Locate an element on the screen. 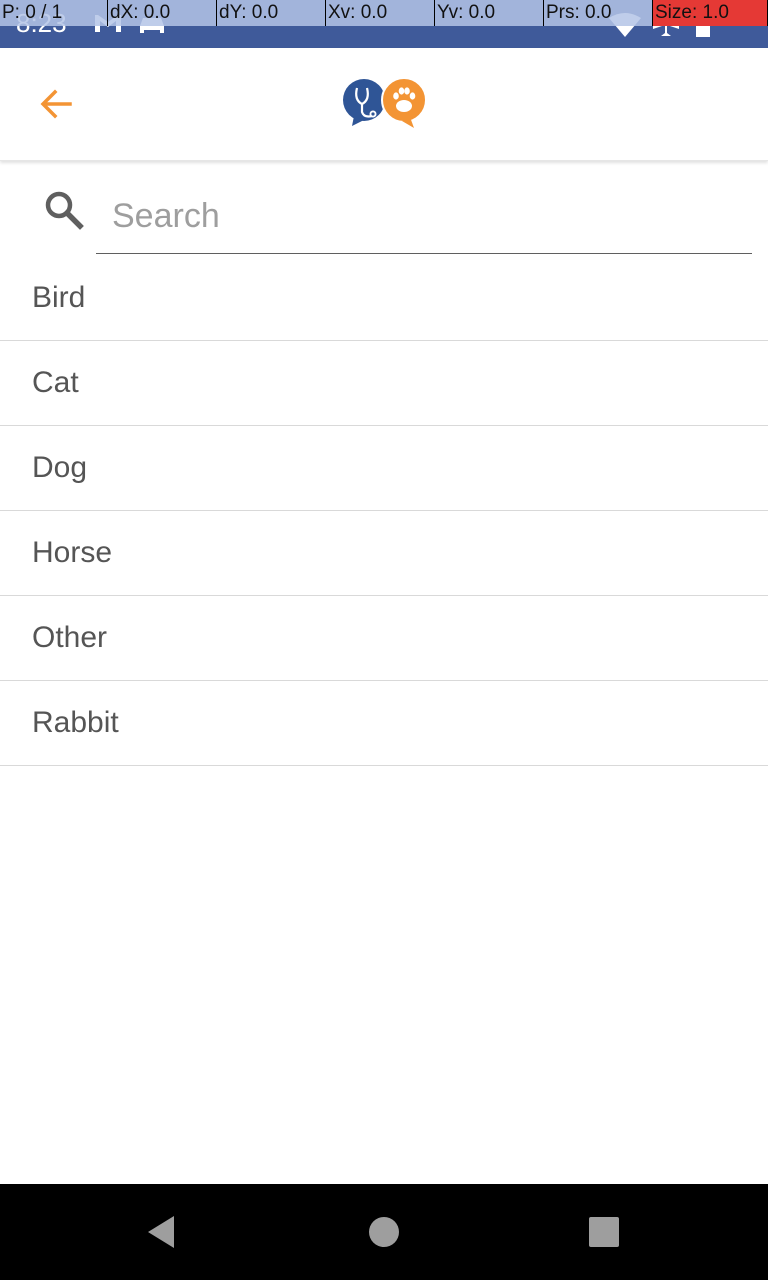 This screenshot has height=1280, width=768. list-item: Horse is located at coordinates (384, 553).